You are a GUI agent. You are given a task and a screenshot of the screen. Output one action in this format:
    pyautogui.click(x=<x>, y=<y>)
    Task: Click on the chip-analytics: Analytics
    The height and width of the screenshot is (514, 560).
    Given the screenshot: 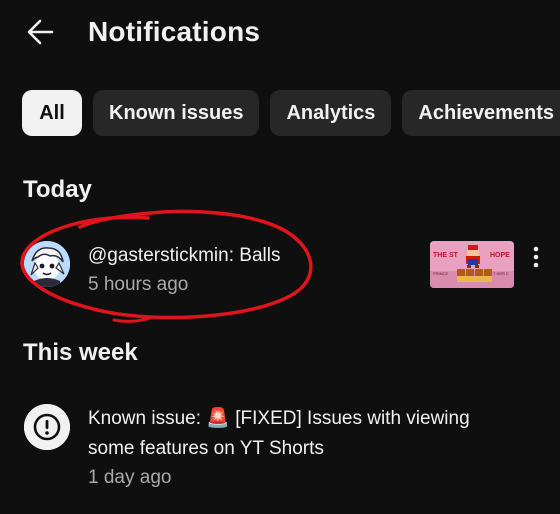 What is the action you would take?
    pyautogui.click(x=331, y=113)
    